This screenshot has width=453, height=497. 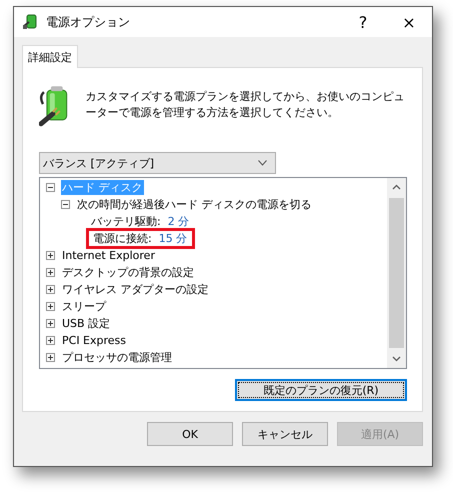 What do you see at coordinates (94, 340) in the screenshot?
I see `tree-item: PCI Express` at bounding box center [94, 340].